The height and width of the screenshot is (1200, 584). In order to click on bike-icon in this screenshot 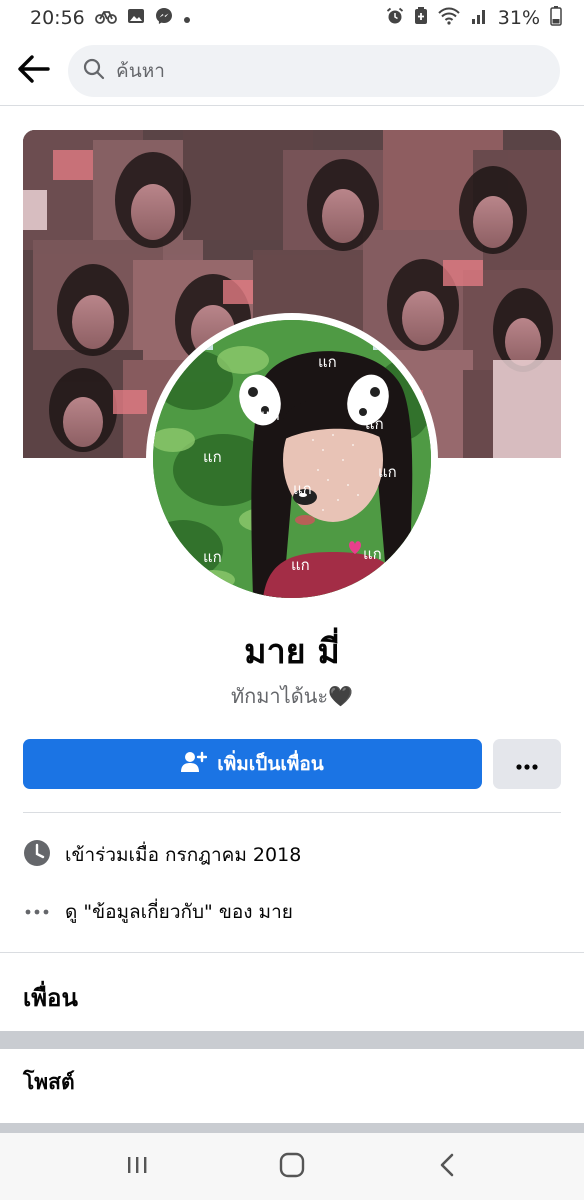, I will do `click(105, 18)`.